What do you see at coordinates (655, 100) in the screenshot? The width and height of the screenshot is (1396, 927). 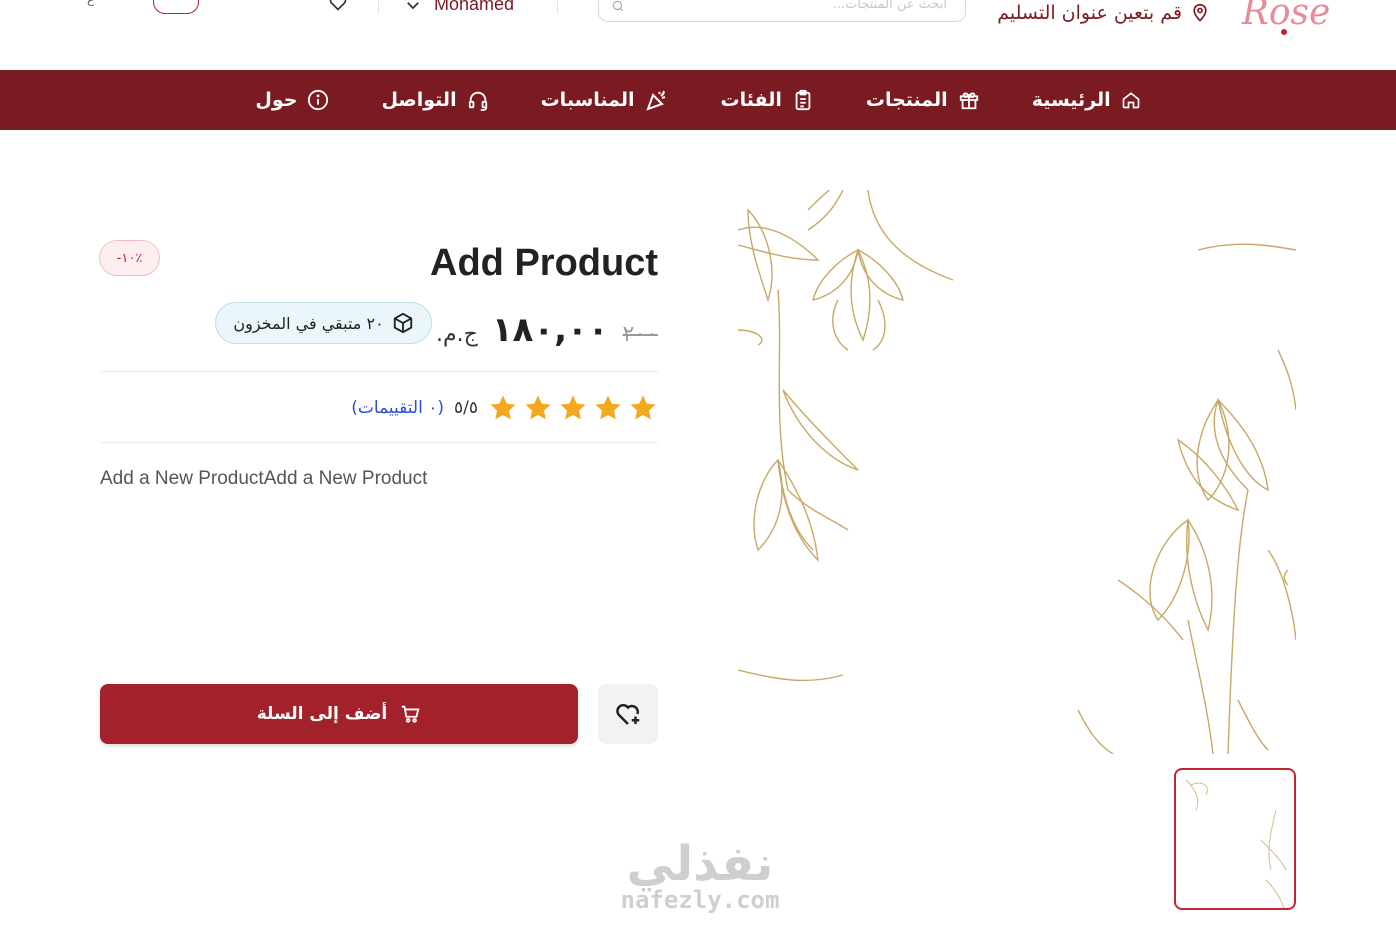 I see `party-popper-icon` at bounding box center [655, 100].